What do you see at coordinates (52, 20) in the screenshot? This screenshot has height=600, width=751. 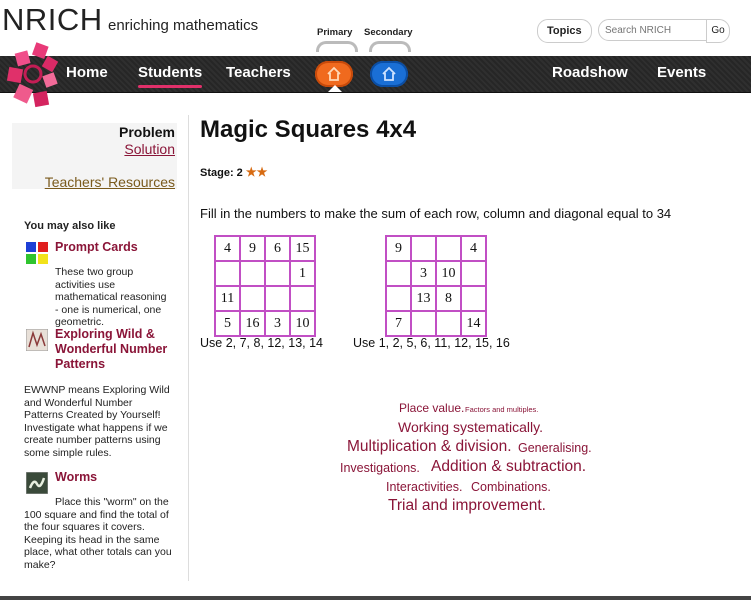 I see `site-brand: NRICH` at bounding box center [52, 20].